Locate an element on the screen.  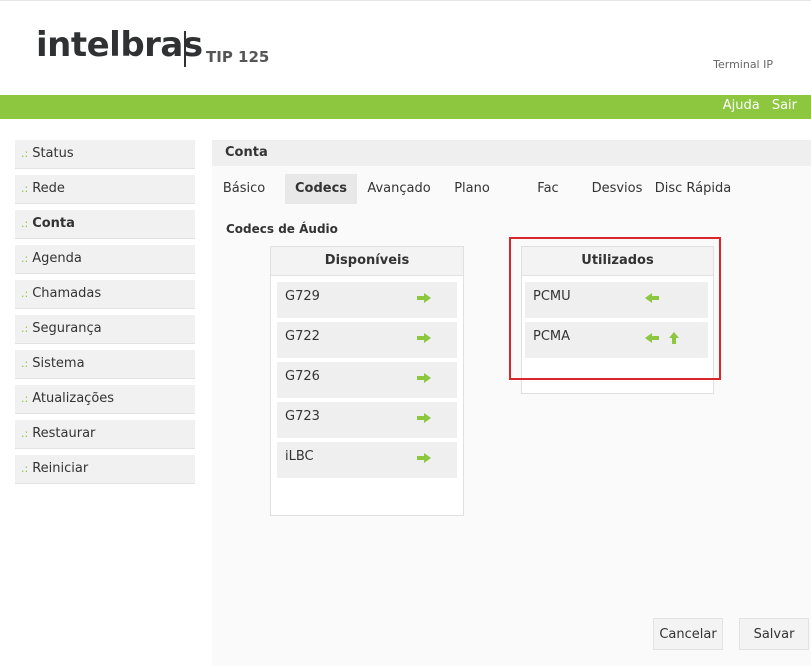
sidebar-item-seguranca: .: Segurança is located at coordinates (105, 329).